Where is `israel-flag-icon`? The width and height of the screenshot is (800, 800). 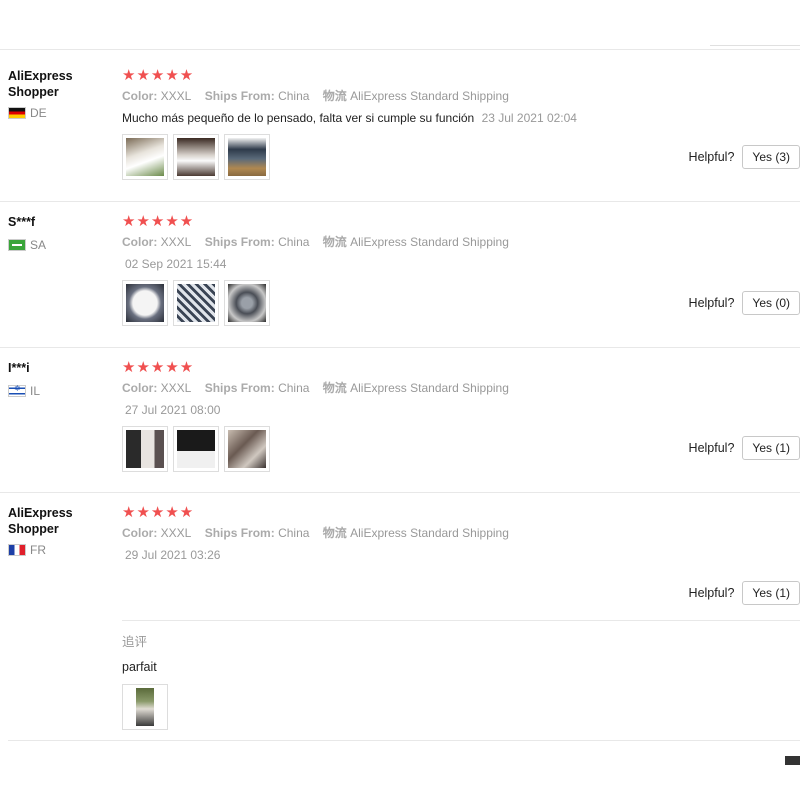
israel-flag-icon is located at coordinates (17, 390).